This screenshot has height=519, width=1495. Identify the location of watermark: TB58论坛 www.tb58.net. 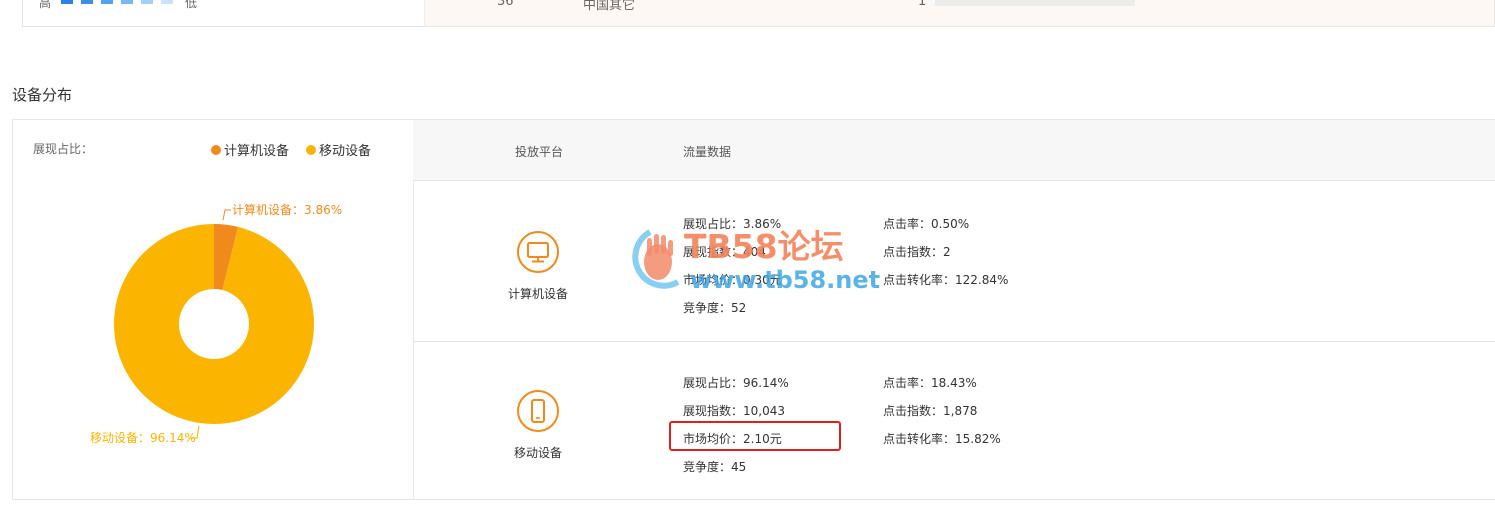
(750, 259).